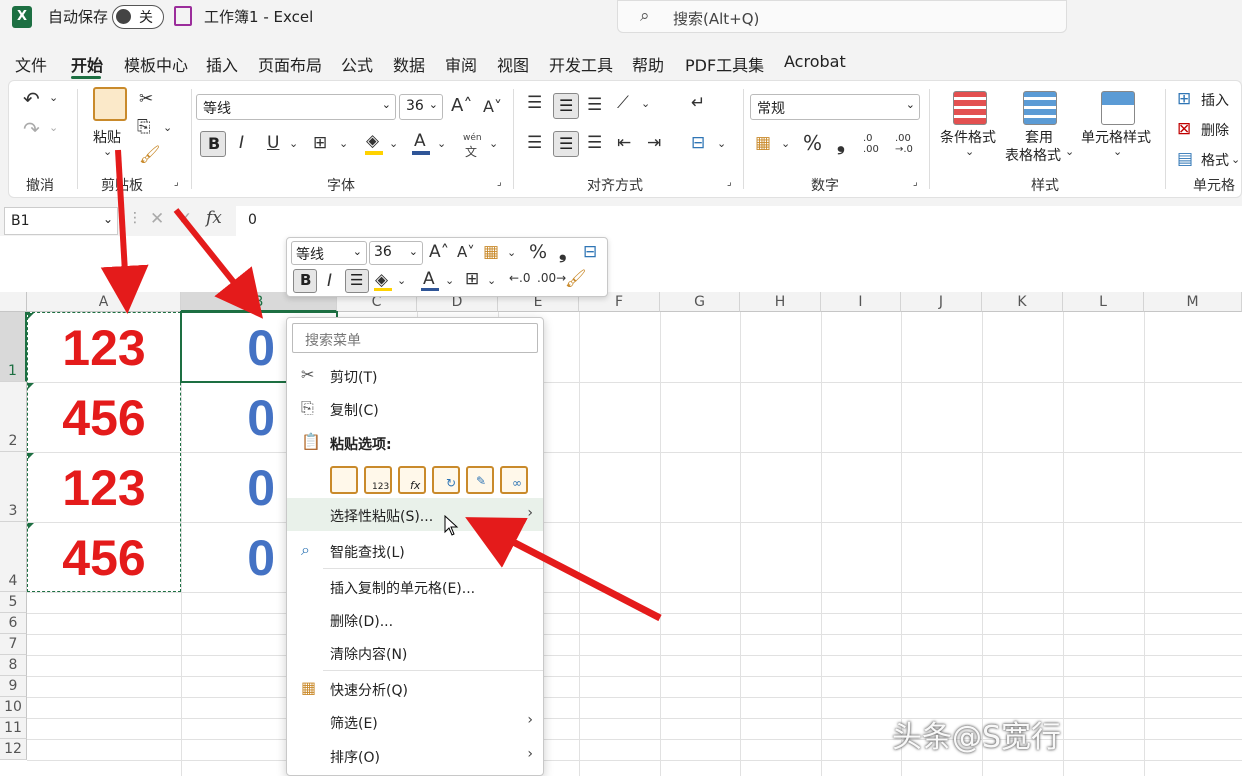 This screenshot has width=1242, height=776. Describe the element at coordinates (1039, 137) in the screenshot. I see `table-format-label-1: 套用` at that location.